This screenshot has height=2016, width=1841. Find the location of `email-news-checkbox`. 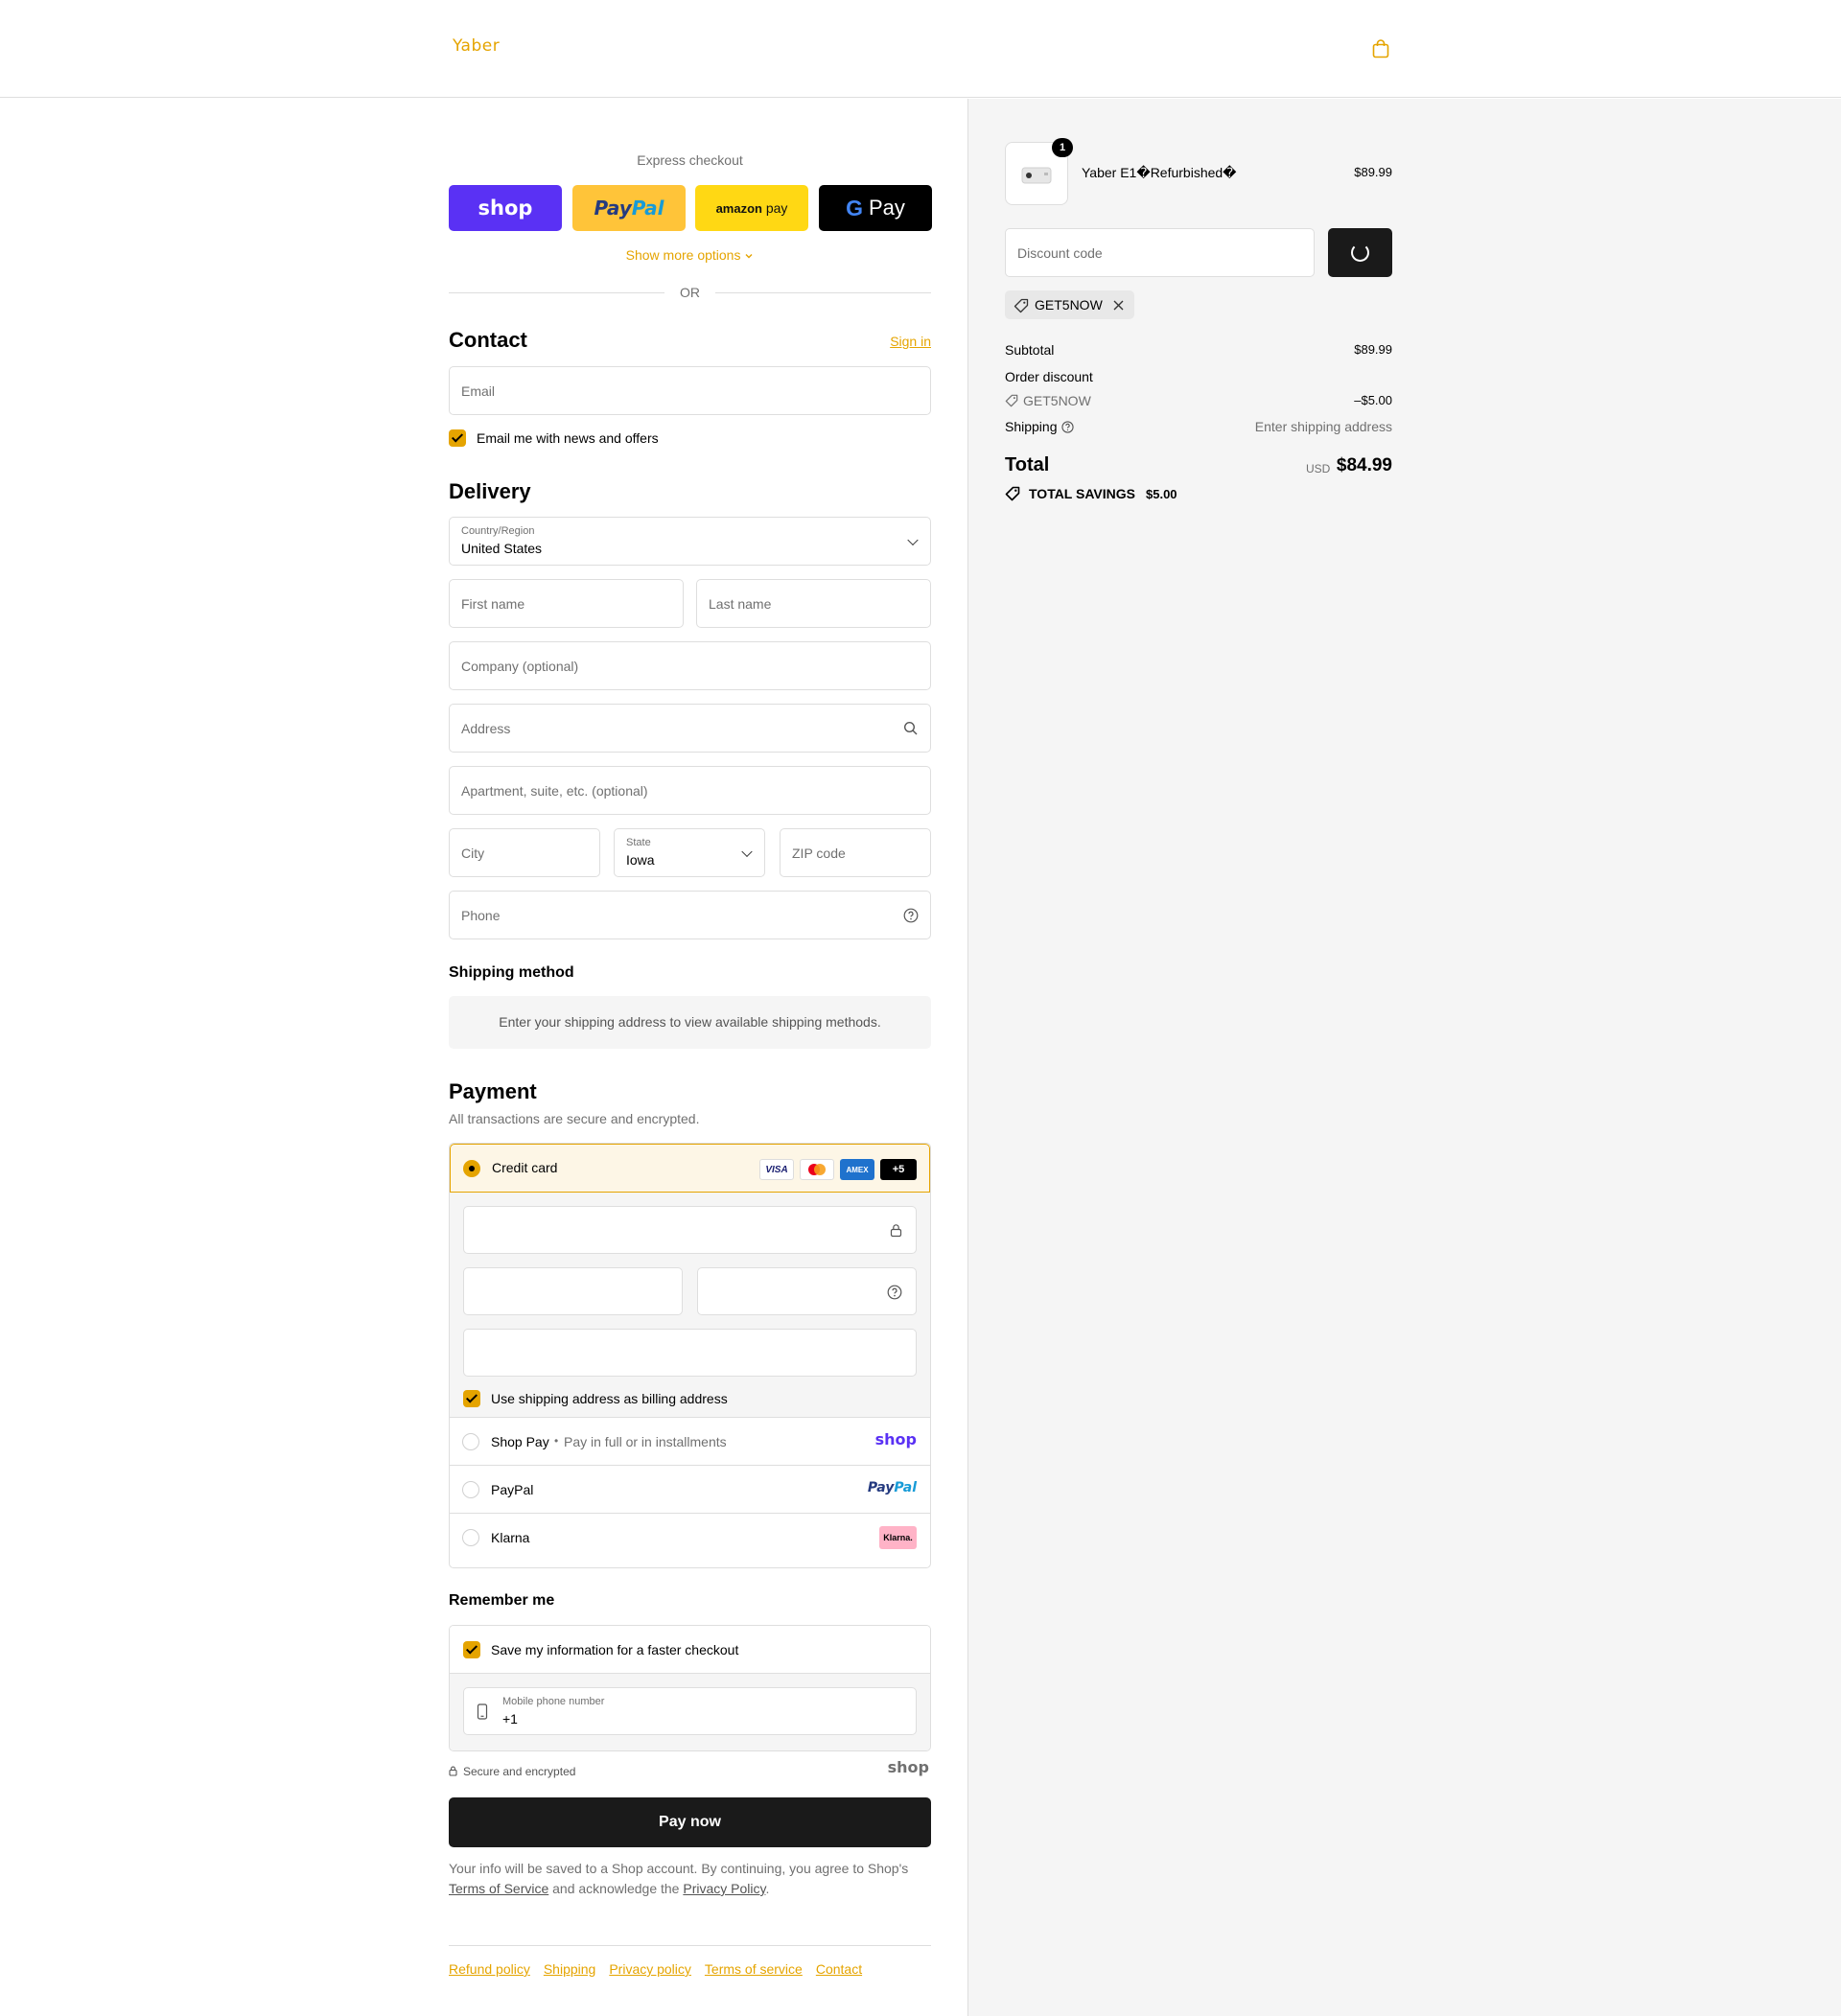

email-news-checkbox is located at coordinates (457, 438).